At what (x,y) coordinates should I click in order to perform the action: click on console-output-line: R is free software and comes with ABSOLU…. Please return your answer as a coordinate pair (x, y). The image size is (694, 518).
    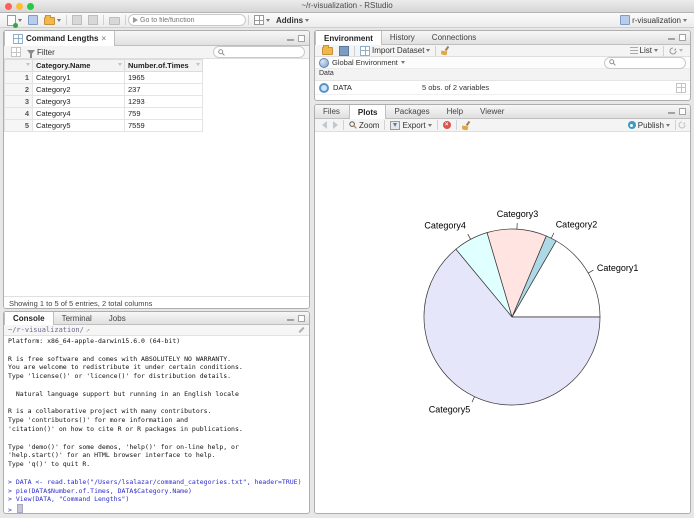
    Looking at the image, I should click on (120, 358).